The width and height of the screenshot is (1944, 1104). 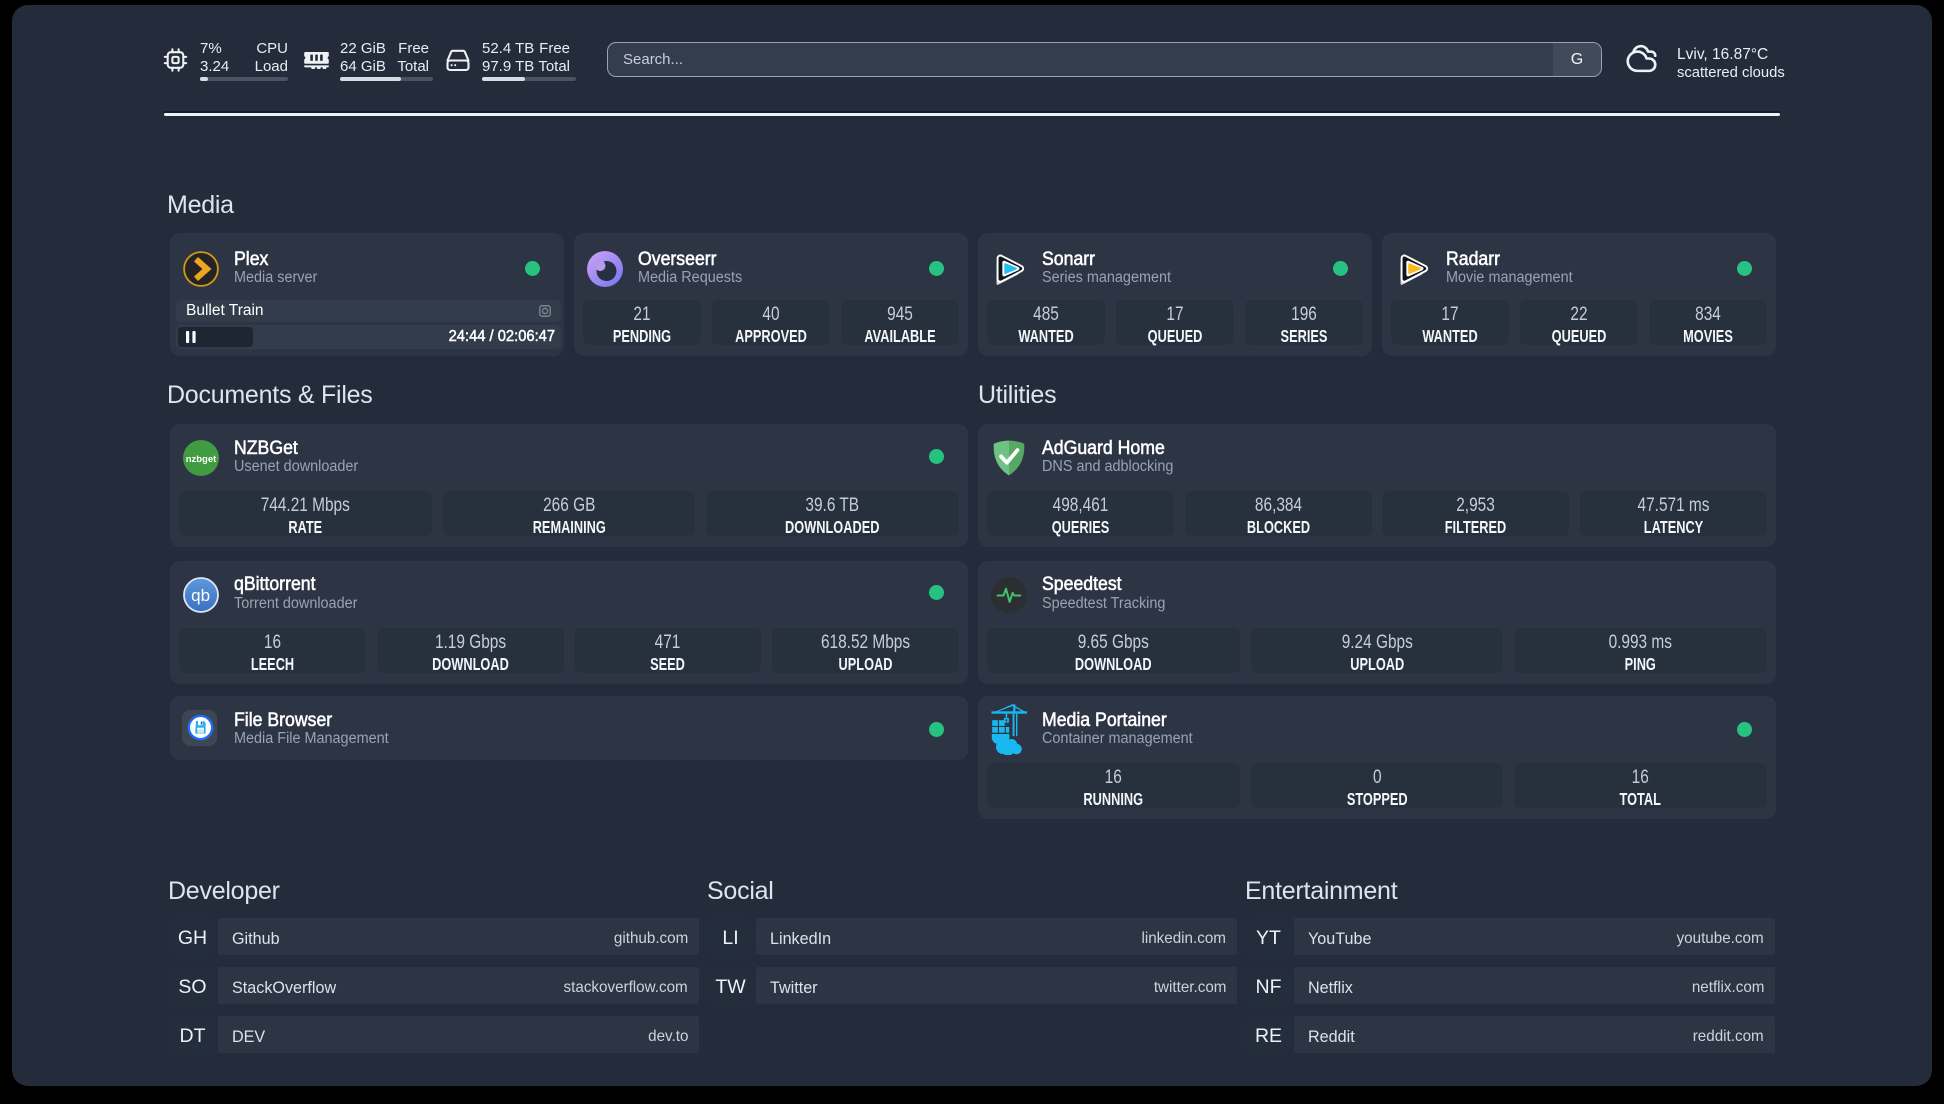 What do you see at coordinates (201, 459) in the screenshot?
I see `svg-text: nzbget` at bounding box center [201, 459].